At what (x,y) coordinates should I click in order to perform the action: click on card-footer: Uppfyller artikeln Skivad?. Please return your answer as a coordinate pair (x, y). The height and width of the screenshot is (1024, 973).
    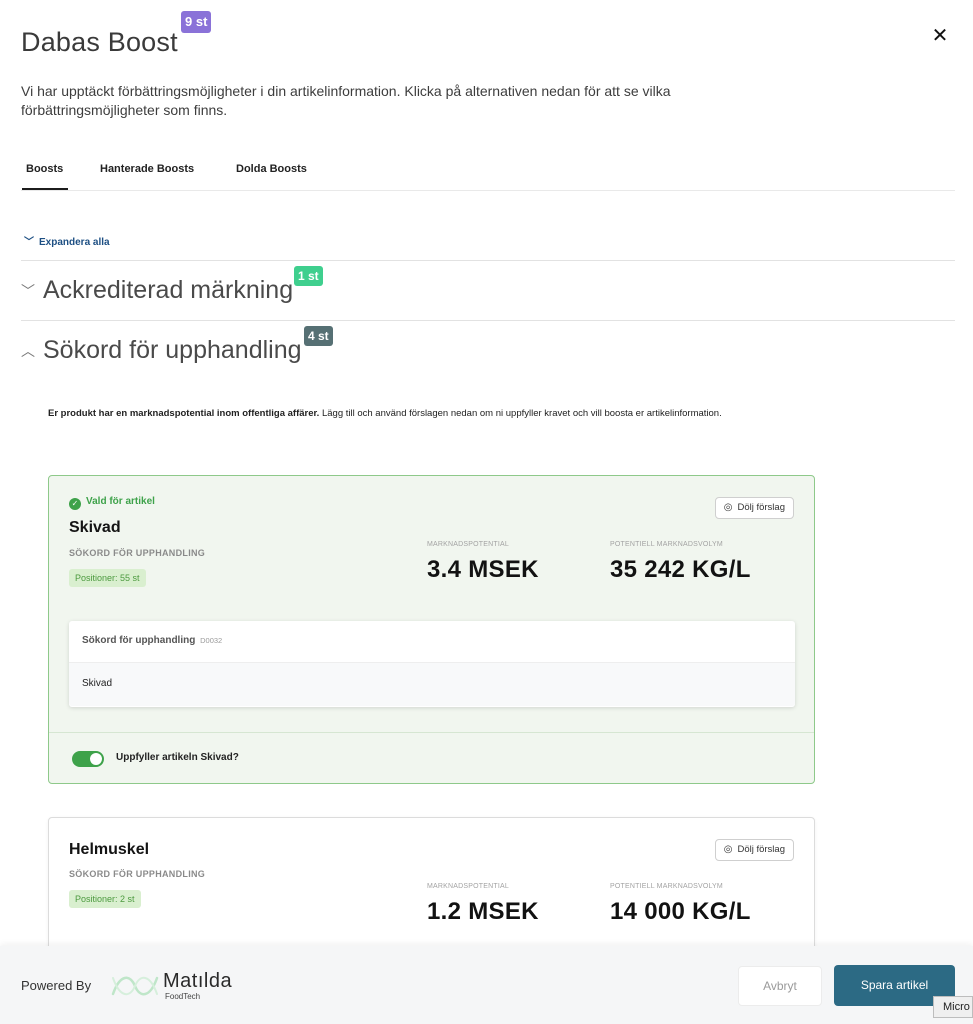
    Looking at the image, I should click on (431, 758).